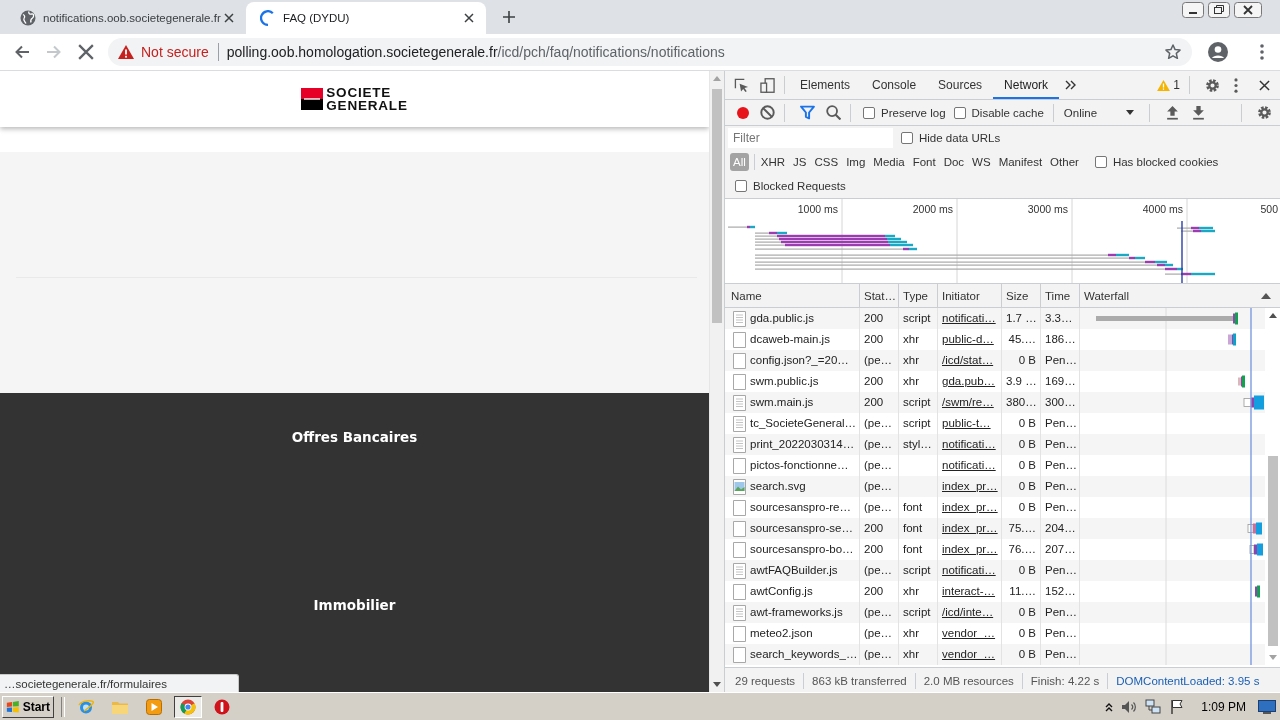 This screenshot has height=720, width=1280. I want to click on profile-icon, so click(1218, 52).